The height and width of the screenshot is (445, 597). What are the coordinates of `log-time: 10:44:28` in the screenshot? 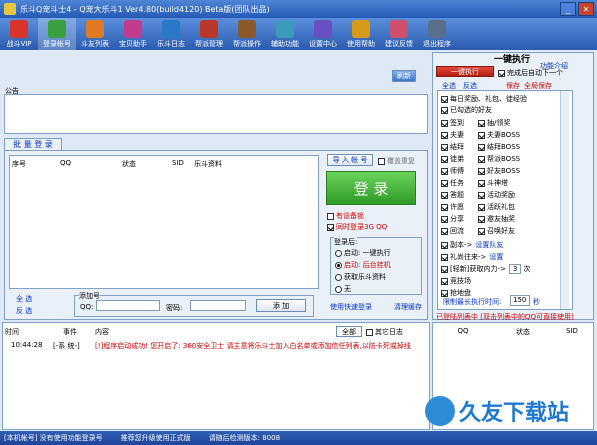 It's located at (27, 345).